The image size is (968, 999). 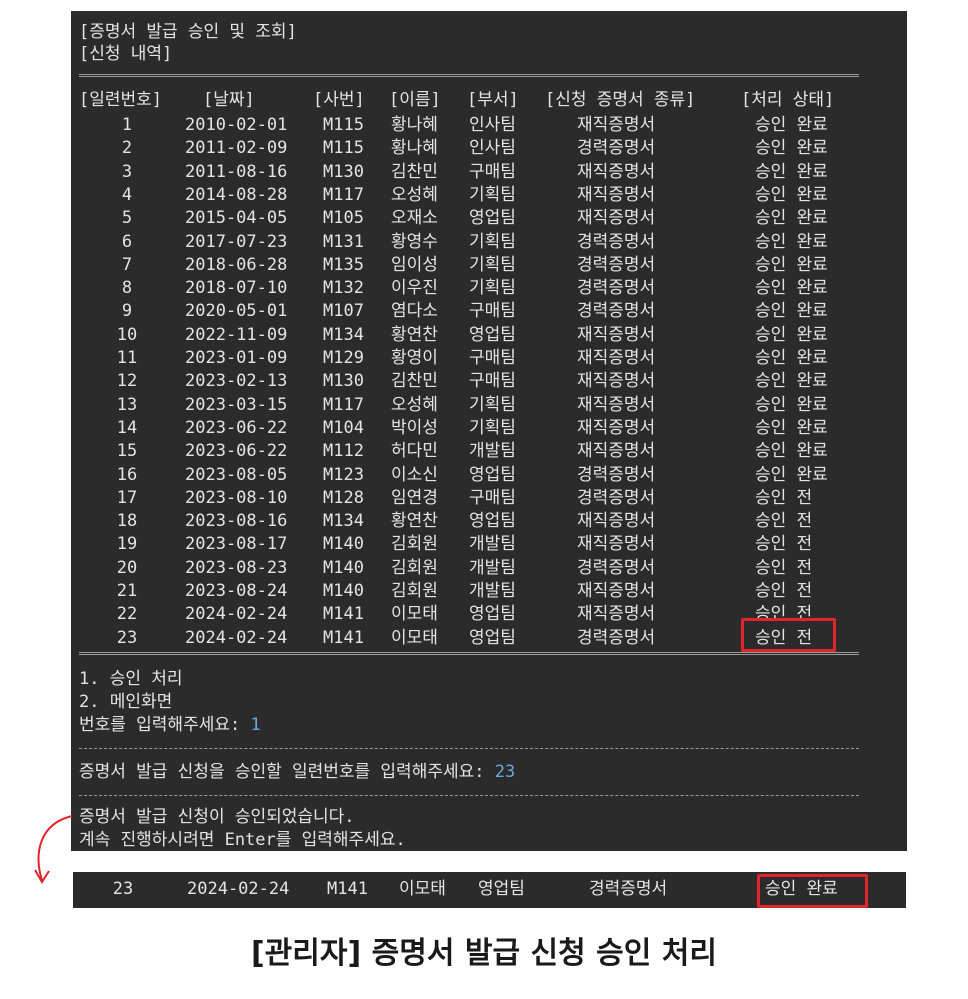 What do you see at coordinates (489, 358) in the screenshot?
I see `table-row: 11 2023-01-09 M129 황영이 구매팀 재직증명서 승인 완료` at bounding box center [489, 358].